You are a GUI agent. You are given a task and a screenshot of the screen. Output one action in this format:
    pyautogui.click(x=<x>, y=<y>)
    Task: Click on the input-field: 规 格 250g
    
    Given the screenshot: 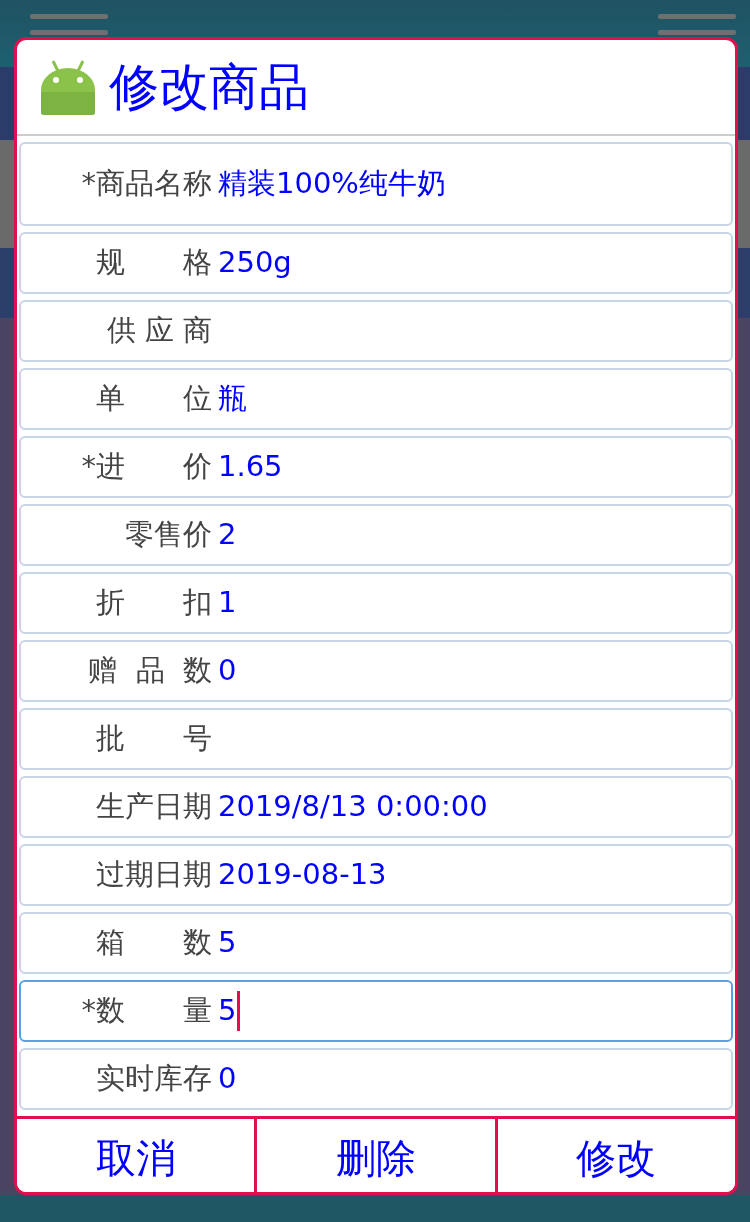 What is the action you would take?
    pyautogui.click(x=376, y=263)
    